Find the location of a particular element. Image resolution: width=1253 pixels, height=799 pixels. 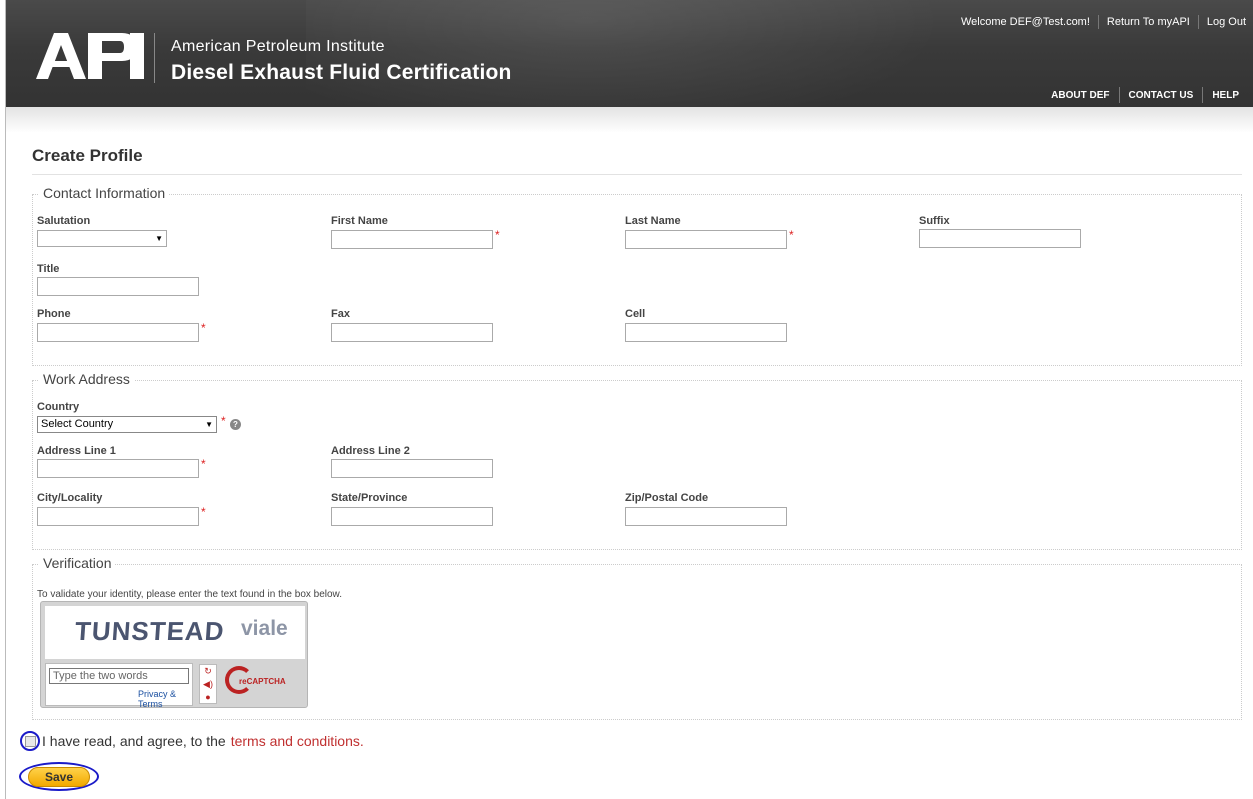

state-label: State/Province is located at coordinates (369, 498).